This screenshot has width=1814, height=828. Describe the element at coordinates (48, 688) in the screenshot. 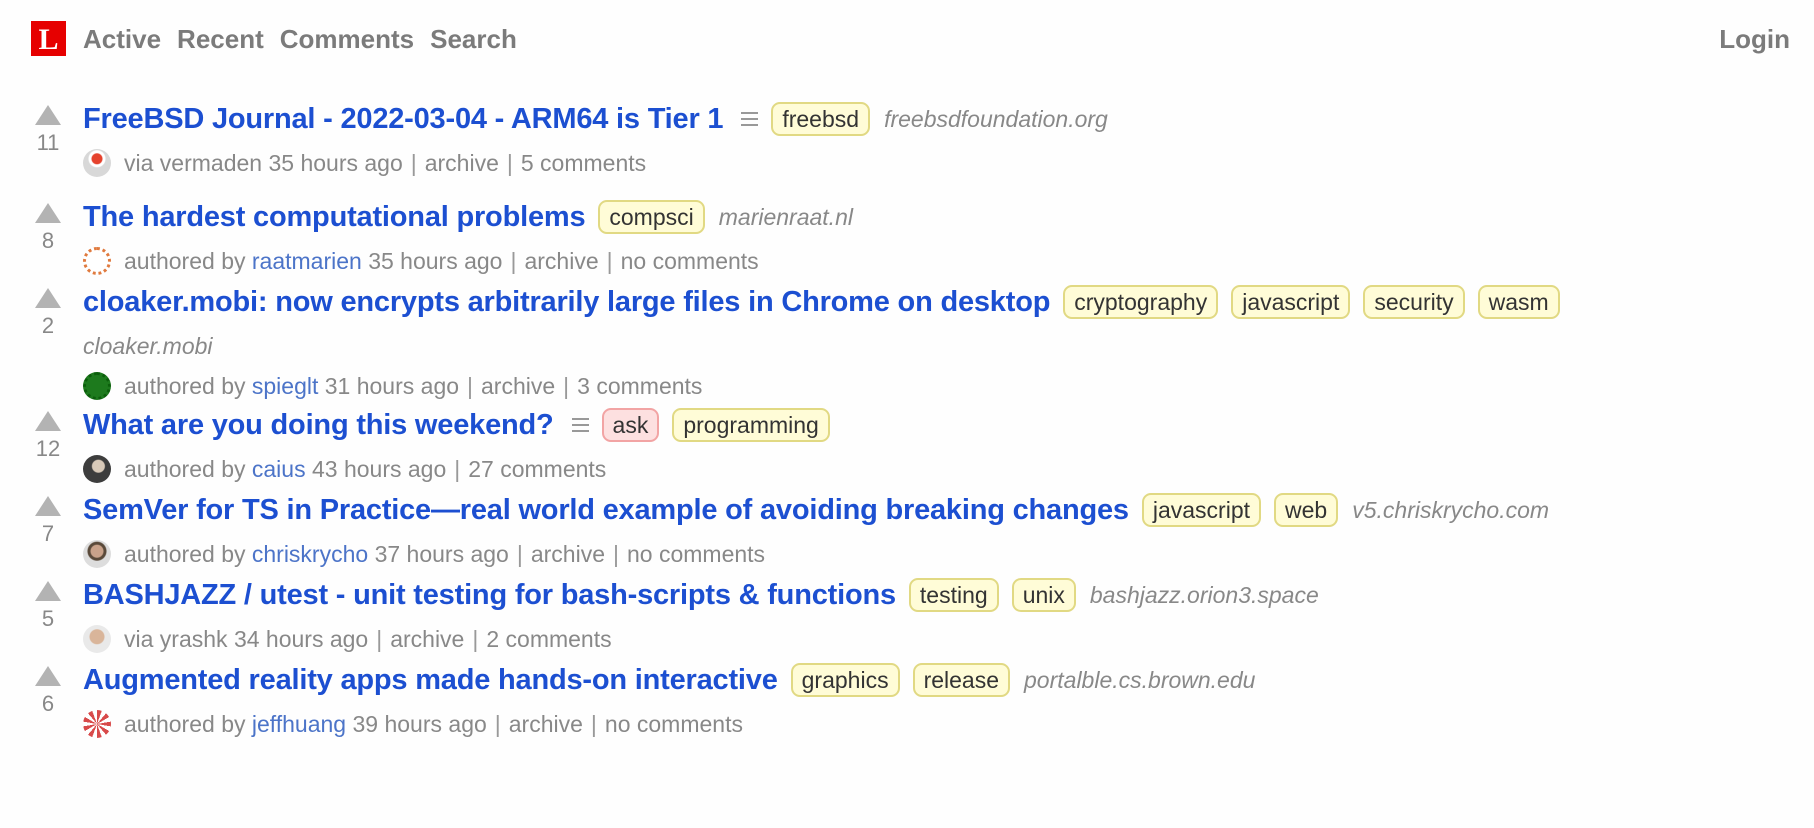

I see `voter: 6` at that location.